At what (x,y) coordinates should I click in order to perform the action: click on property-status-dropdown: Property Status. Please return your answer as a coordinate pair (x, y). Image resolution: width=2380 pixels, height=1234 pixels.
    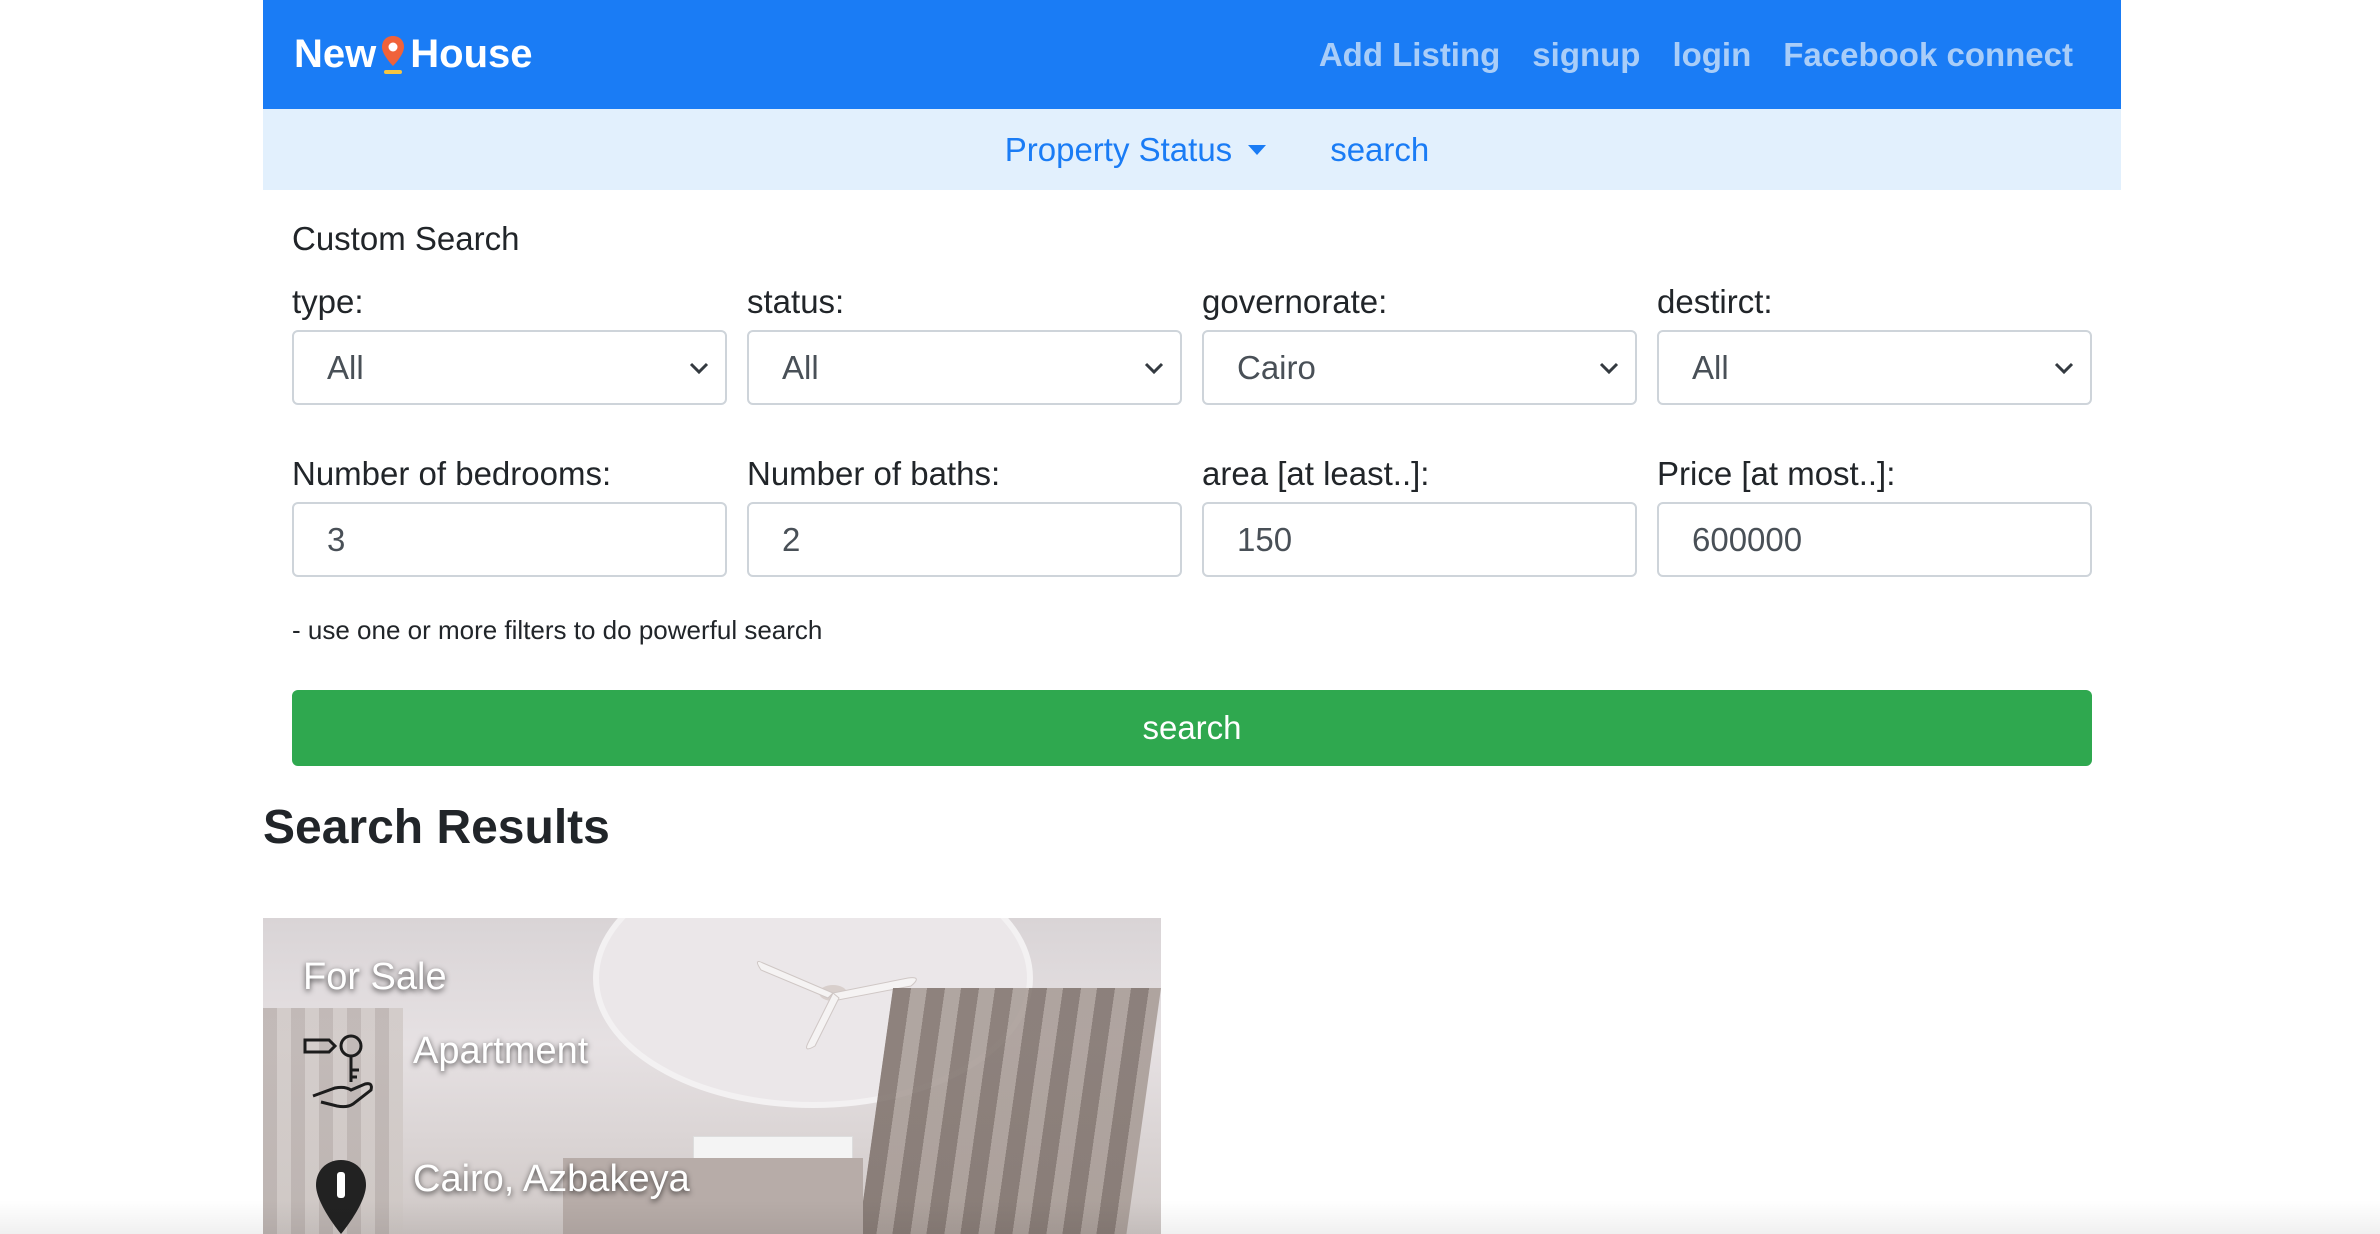
    Looking at the image, I should click on (1135, 149).